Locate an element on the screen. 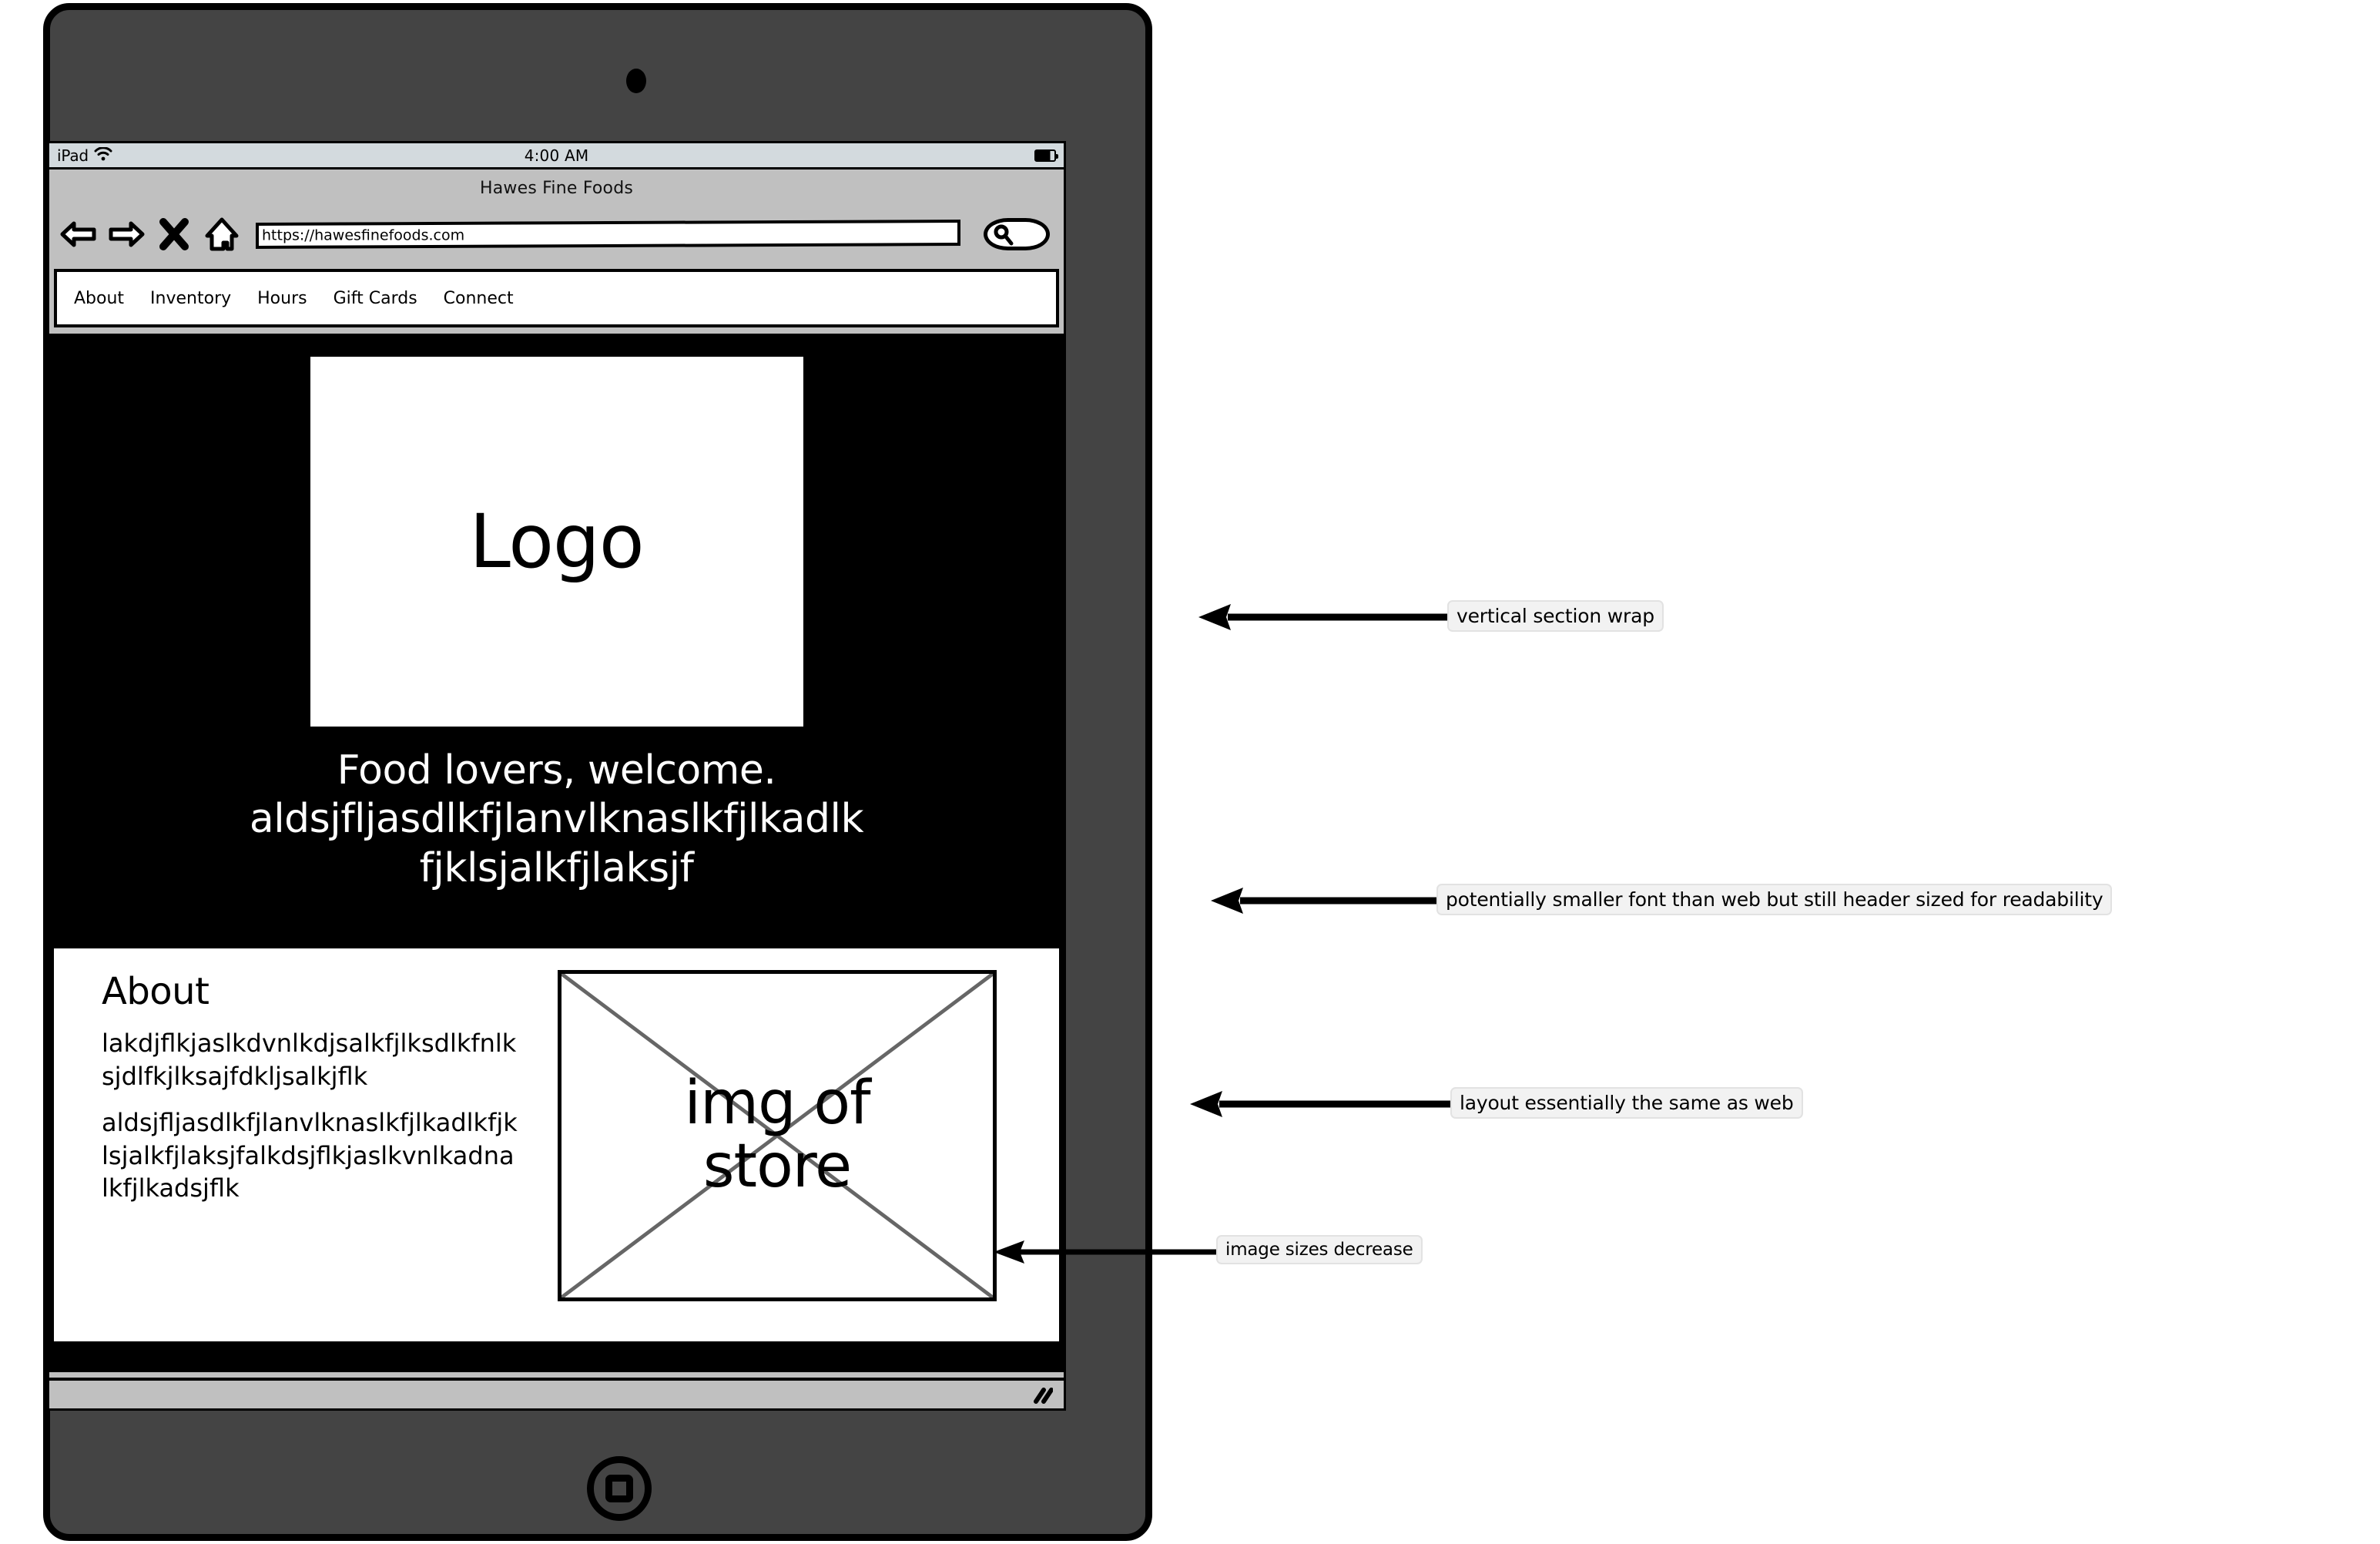 The width and height of the screenshot is (2380, 1544). home-button is located at coordinates (619, 1488).